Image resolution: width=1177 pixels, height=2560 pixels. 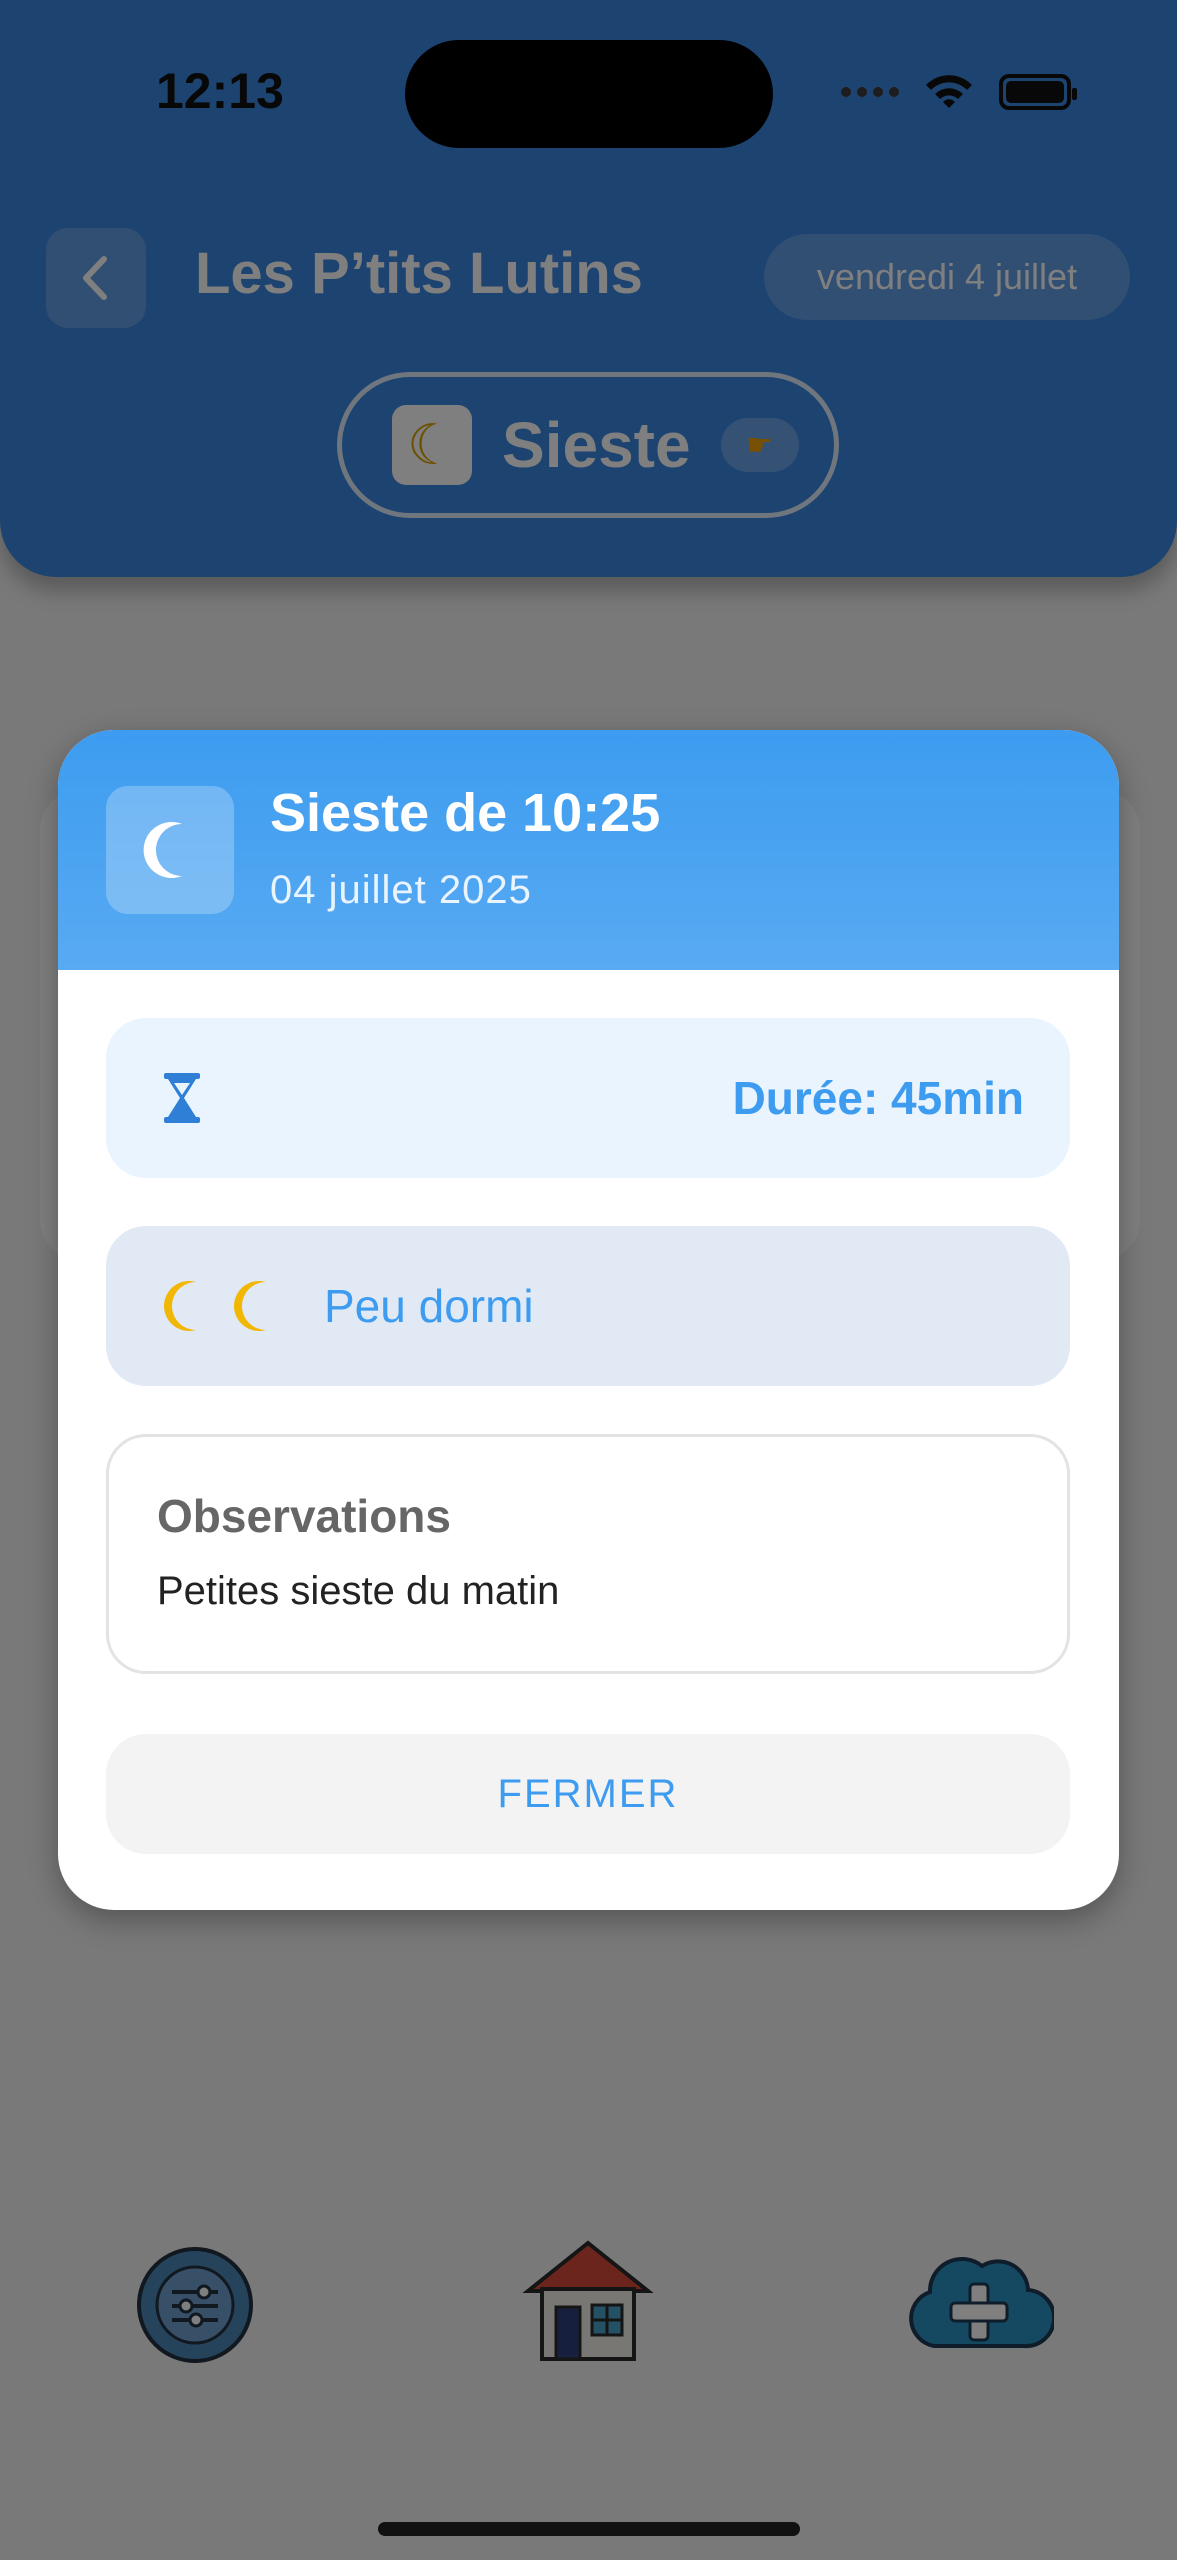 What do you see at coordinates (588, 850) in the screenshot?
I see `modal-header: Sieste de 10:25 04 juillet 2025` at bounding box center [588, 850].